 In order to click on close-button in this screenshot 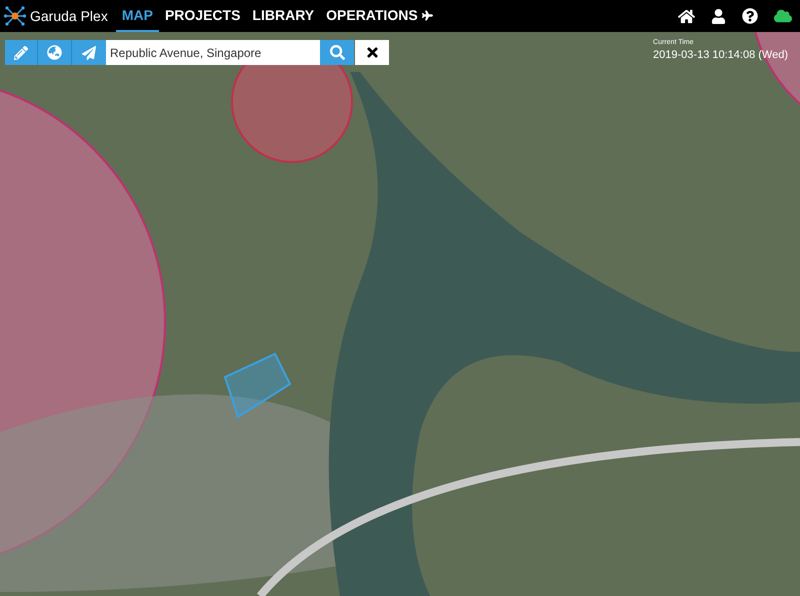, I will do `click(372, 52)`.